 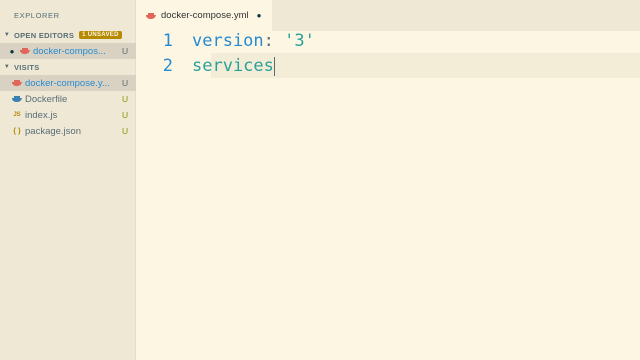 I want to click on text-cursor, so click(x=274, y=66).